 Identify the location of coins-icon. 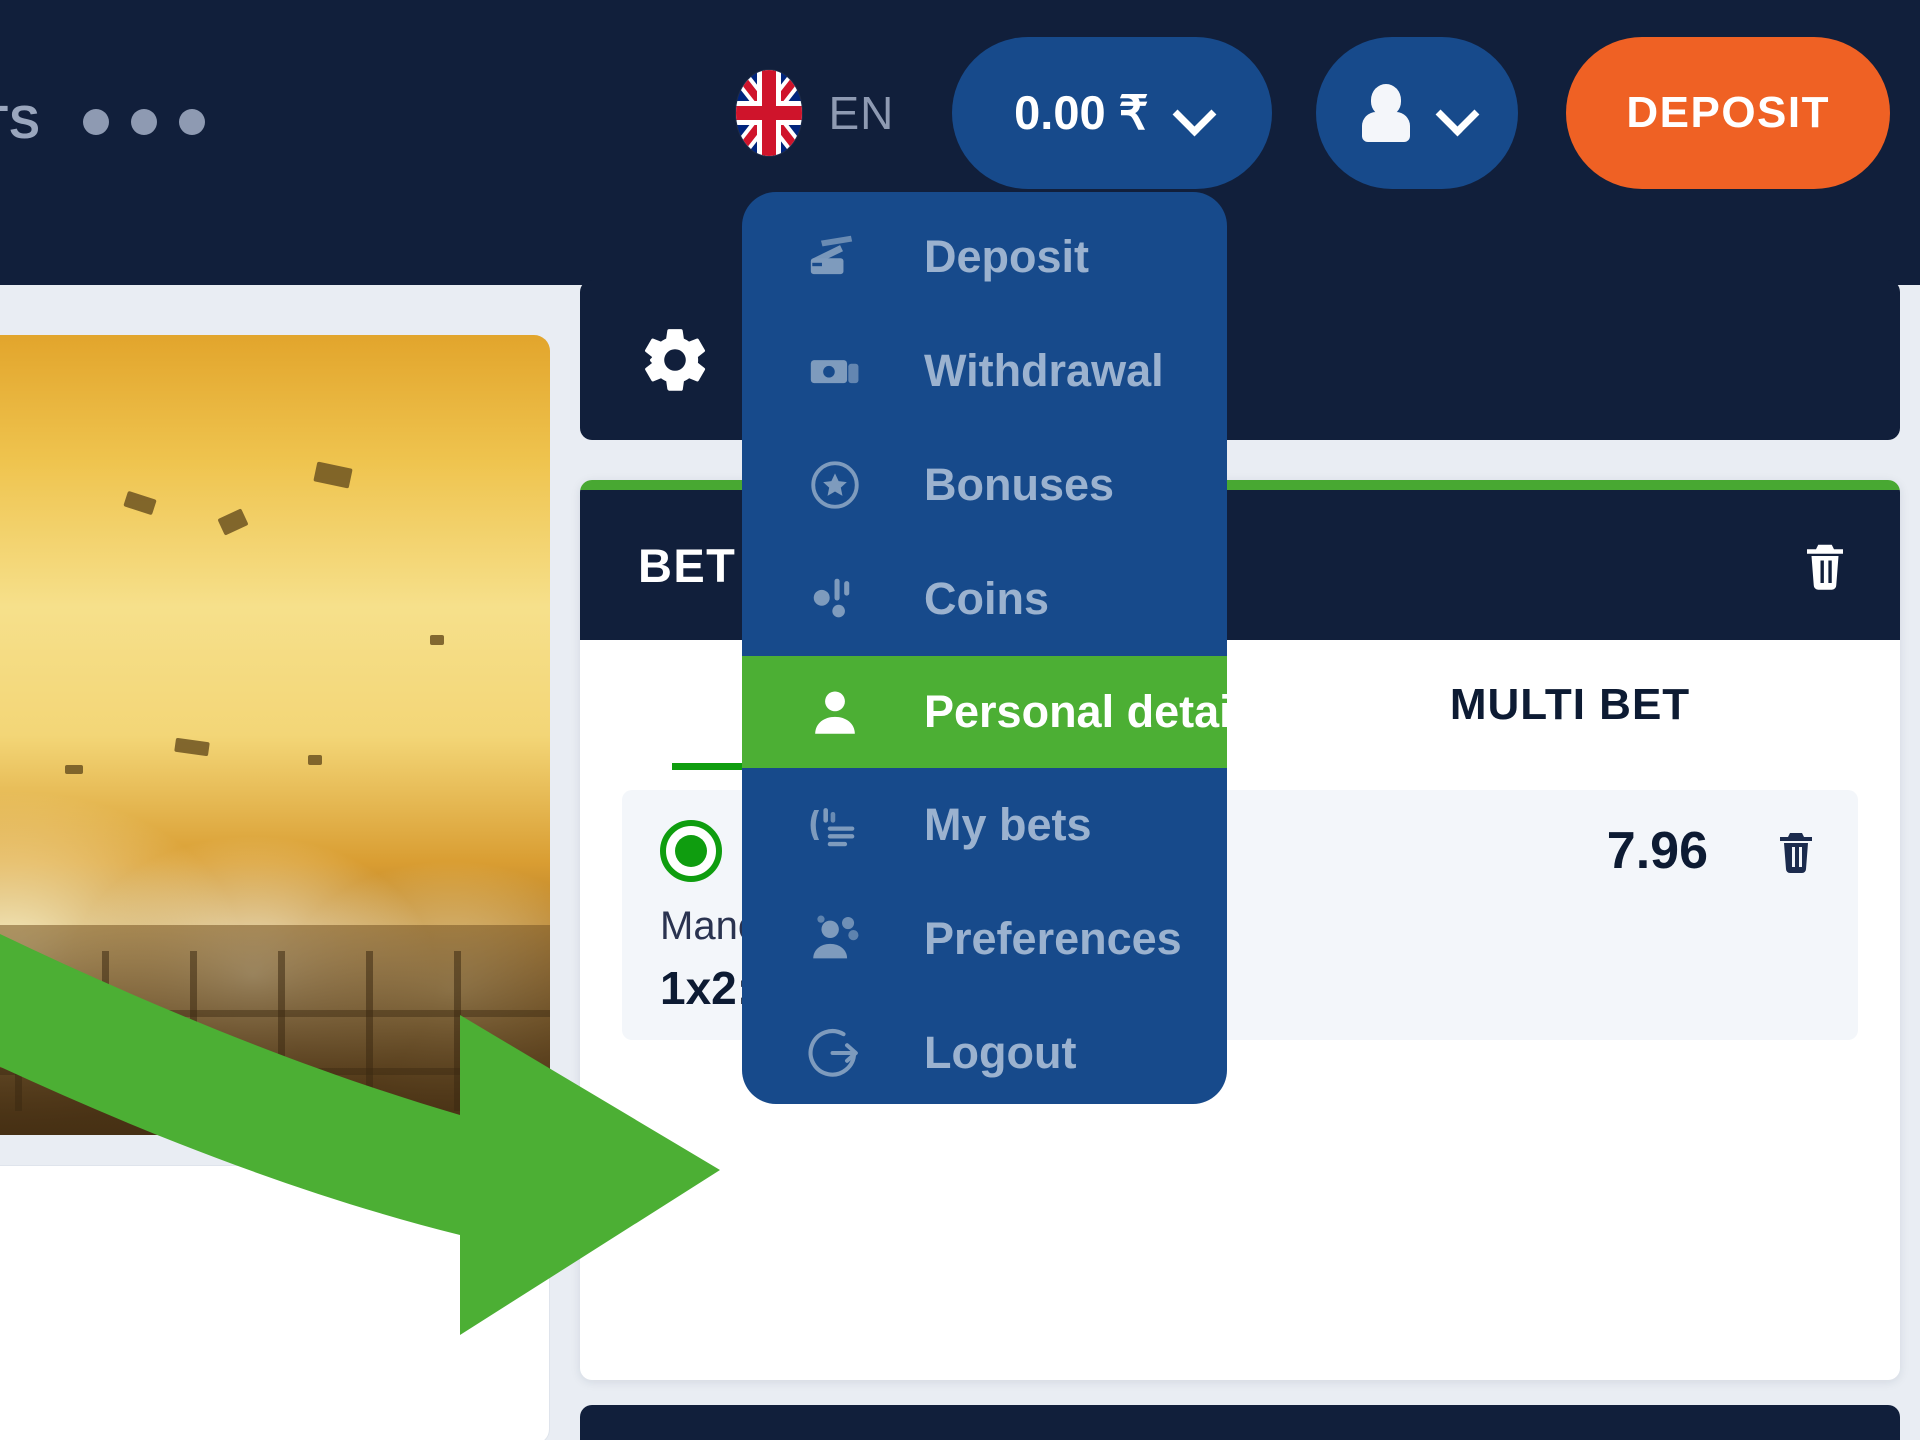
(835, 599).